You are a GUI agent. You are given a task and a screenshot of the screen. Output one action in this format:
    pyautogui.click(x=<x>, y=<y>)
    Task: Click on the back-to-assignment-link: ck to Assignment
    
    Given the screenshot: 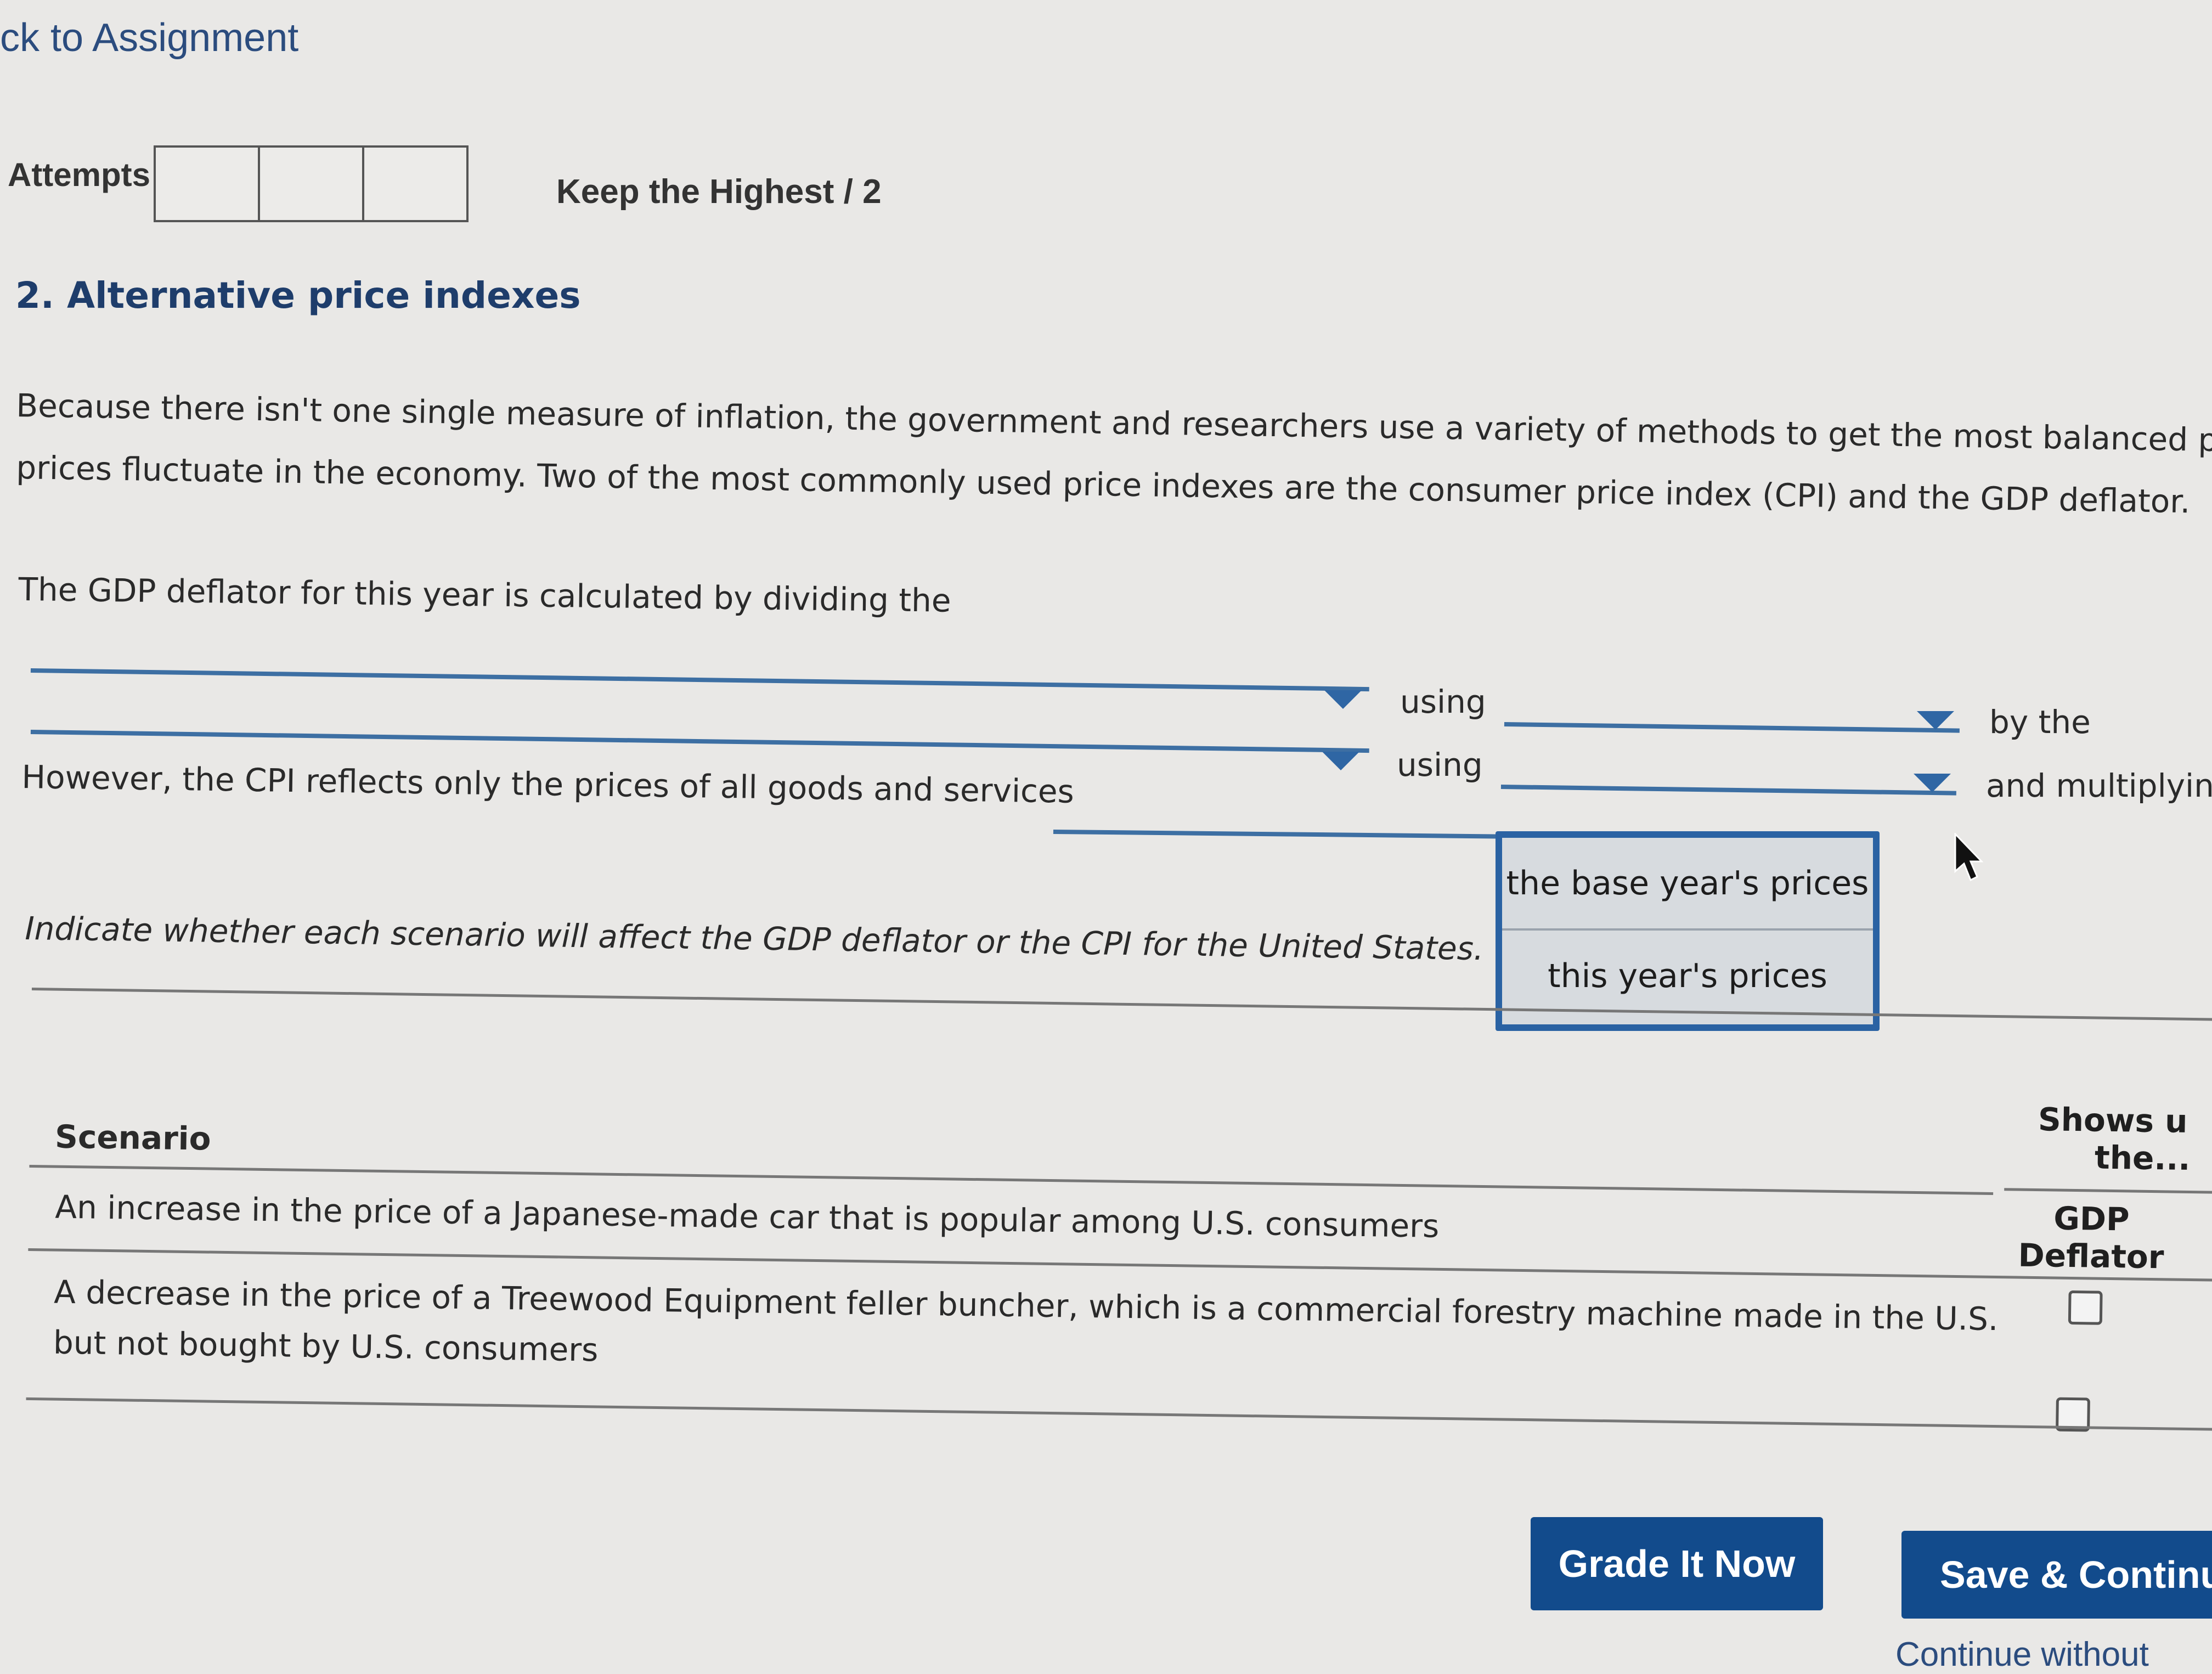 What is the action you would take?
    pyautogui.click(x=149, y=37)
    